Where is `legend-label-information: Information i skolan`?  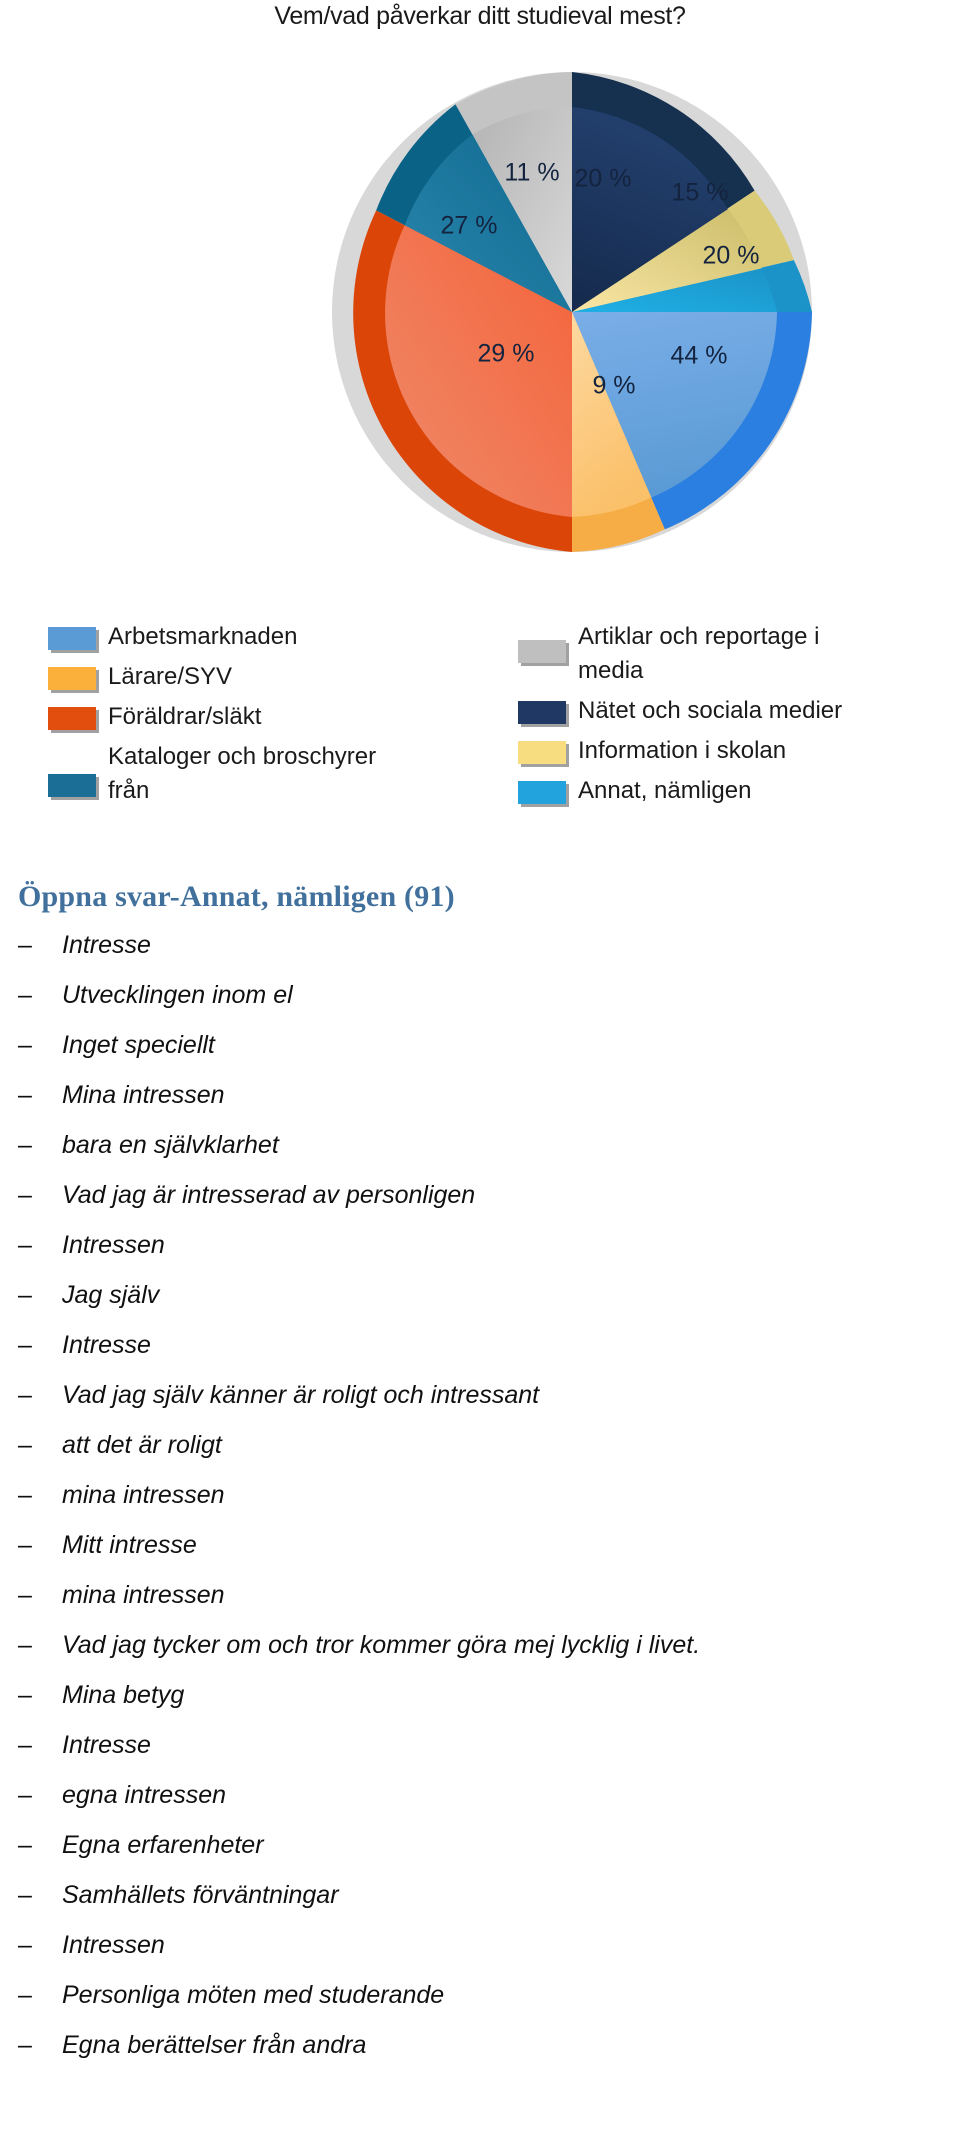
legend-label-information: Information i skolan is located at coordinates (682, 750).